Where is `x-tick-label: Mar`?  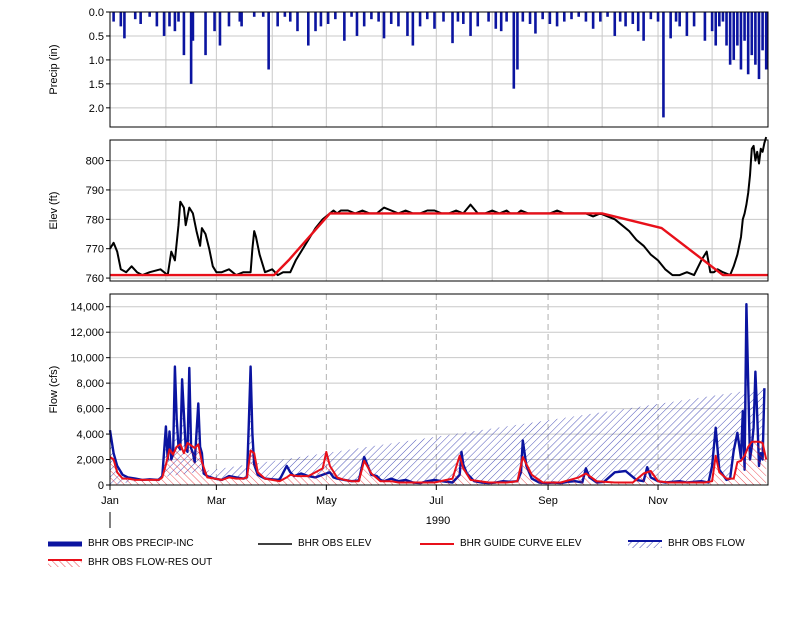 x-tick-label: Mar is located at coordinates (216, 501).